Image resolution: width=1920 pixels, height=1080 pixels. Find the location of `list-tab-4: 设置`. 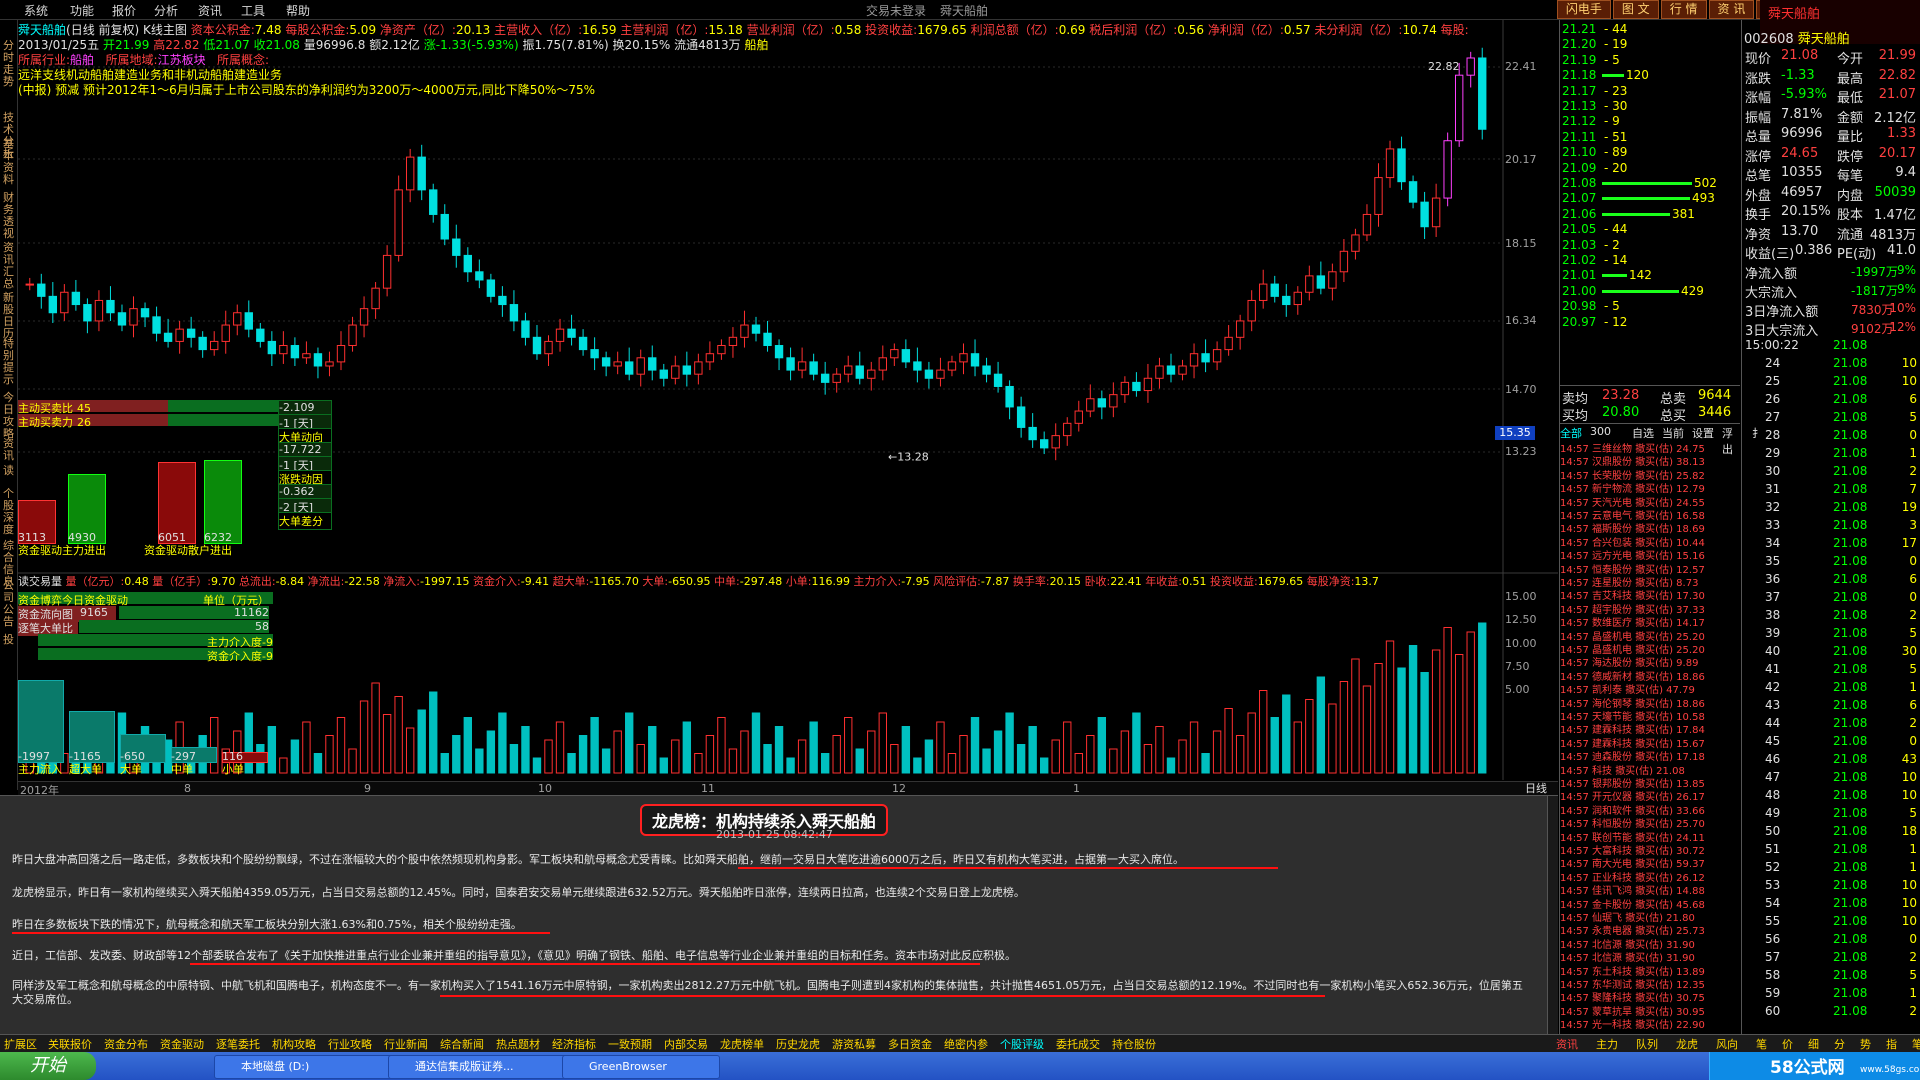

list-tab-4: 设置 is located at coordinates (1703, 433).